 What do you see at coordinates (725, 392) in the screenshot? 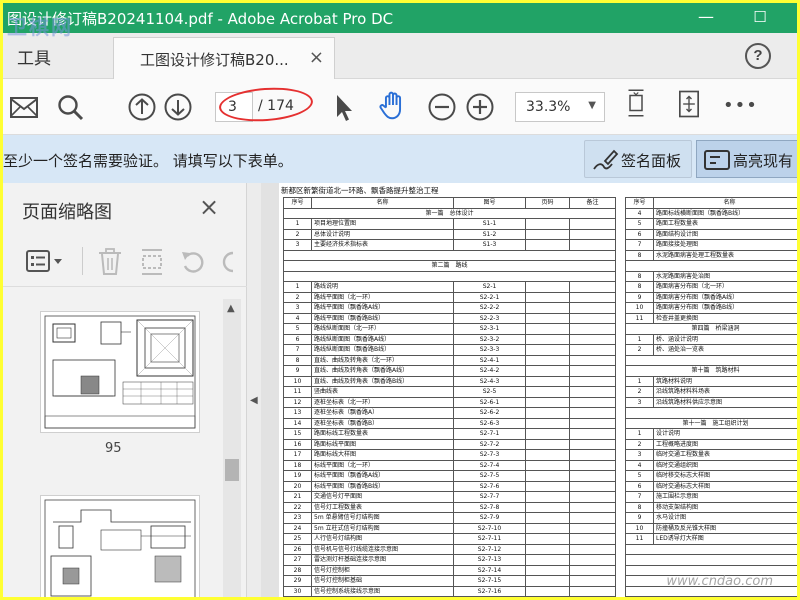
I see `table-cell: 沿线筑路材料料场表` at bounding box center [725, 392].